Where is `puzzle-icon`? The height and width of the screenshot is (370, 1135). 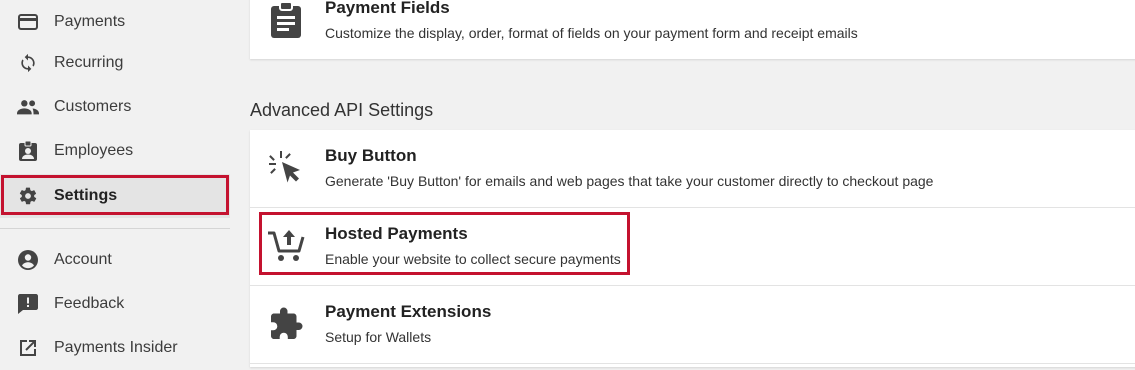
puzzle-icon is located at coordinates (286, 324).